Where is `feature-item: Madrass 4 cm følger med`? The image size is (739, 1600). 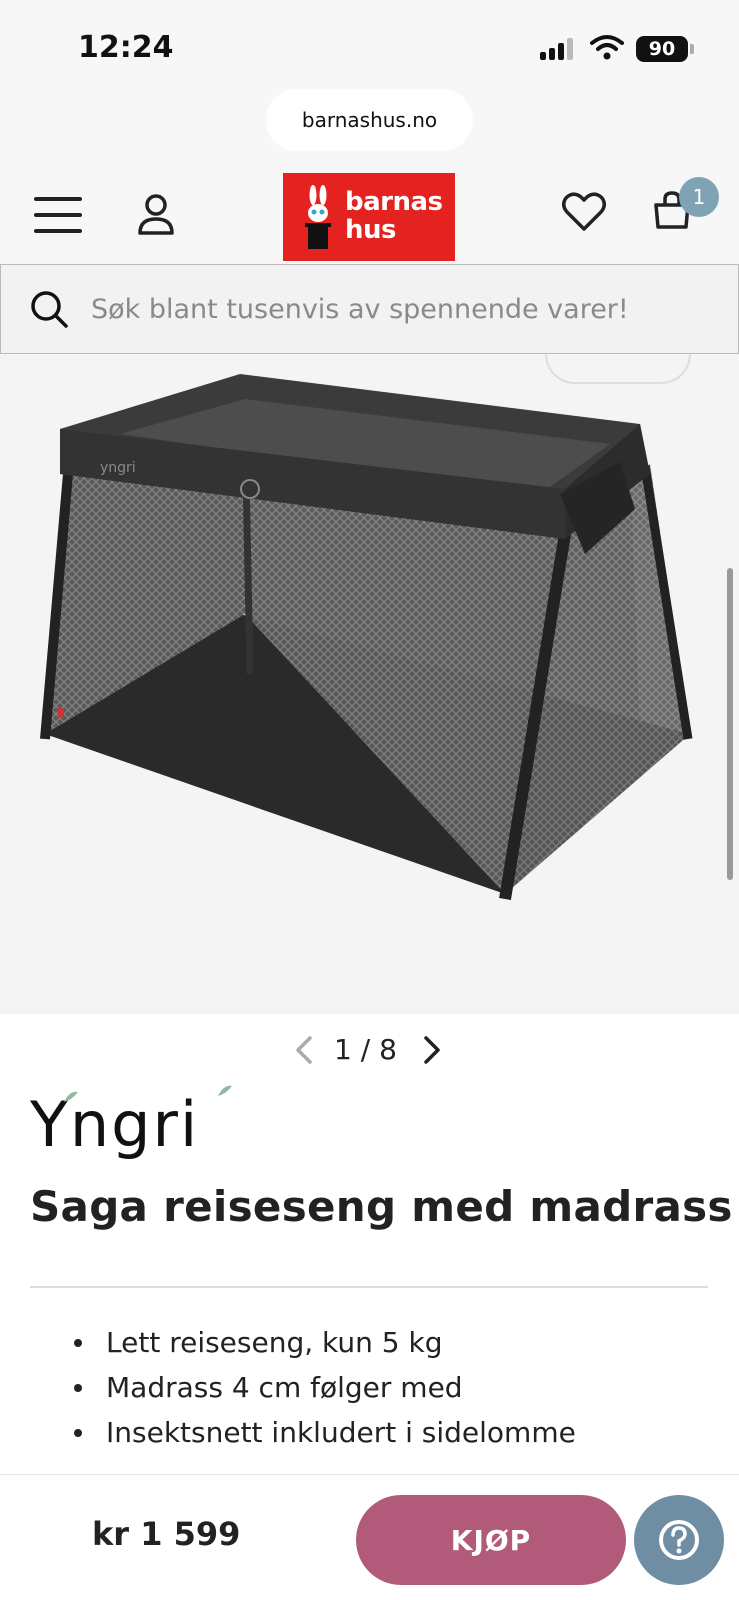
feature-item: Madrass 4 cm følger med is located at coordinates (325, 1387).